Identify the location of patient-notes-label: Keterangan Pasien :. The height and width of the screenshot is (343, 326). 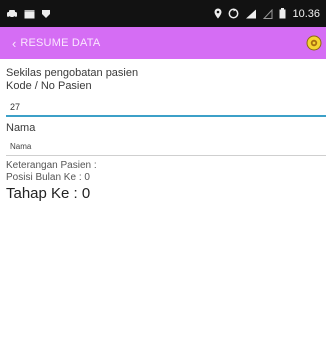
(51, 165).